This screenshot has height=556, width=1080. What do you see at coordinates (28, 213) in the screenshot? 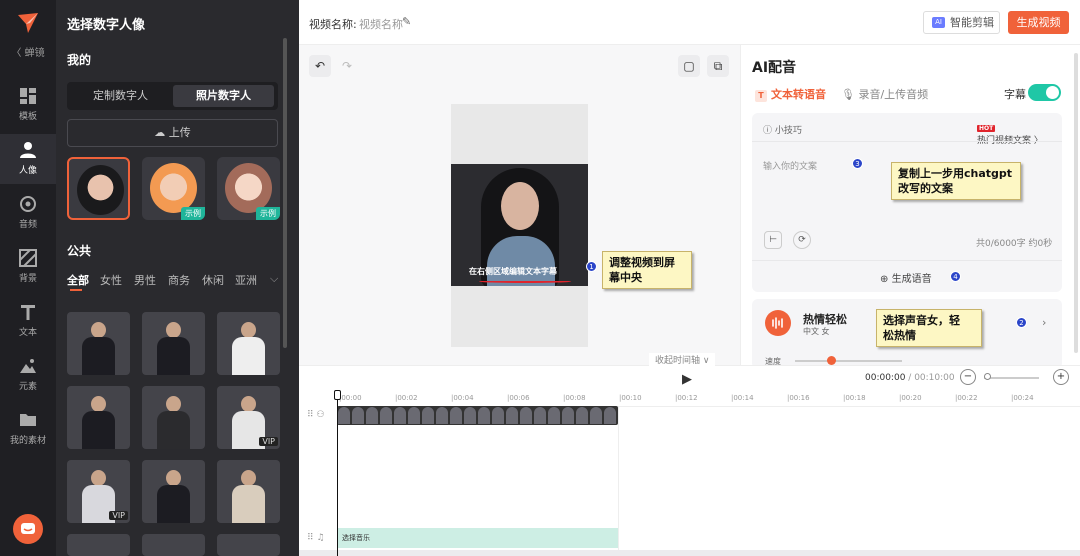
I see `rail-item-audio: 音频` at bounding box center [28, 213].